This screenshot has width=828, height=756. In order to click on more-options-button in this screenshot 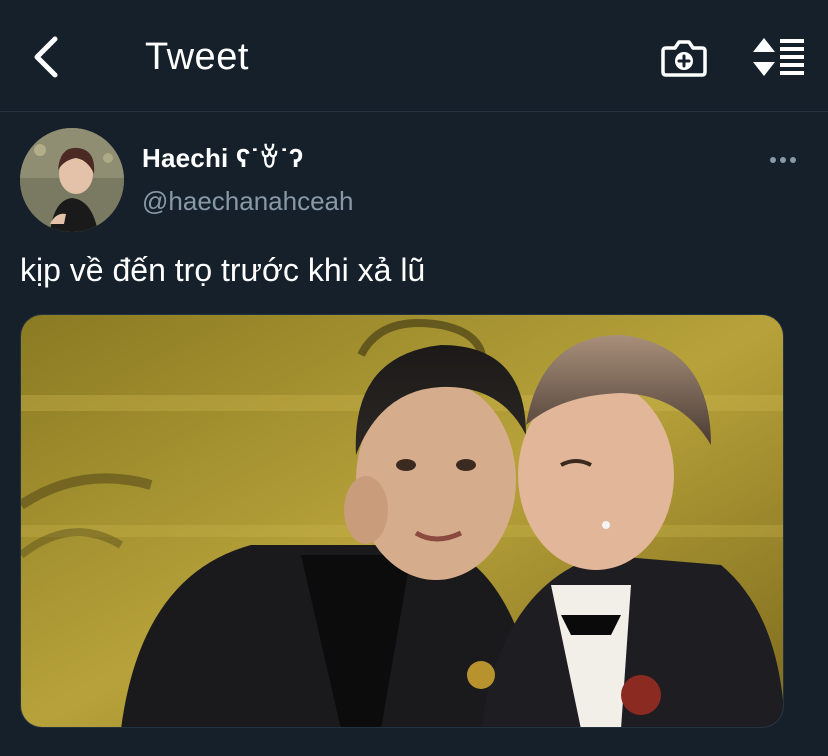, I will do `click(786, 160)`.